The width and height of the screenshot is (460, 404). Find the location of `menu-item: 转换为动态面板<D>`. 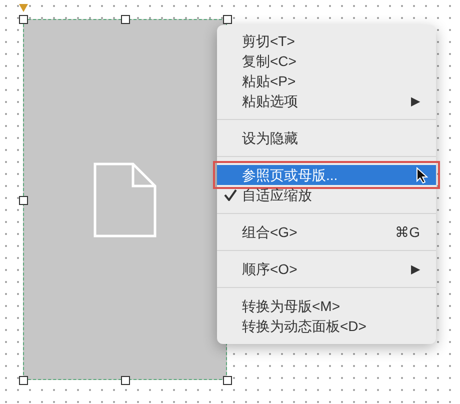

menu-item: 转换为动态面板<D> is located at coordinates (326, 326).